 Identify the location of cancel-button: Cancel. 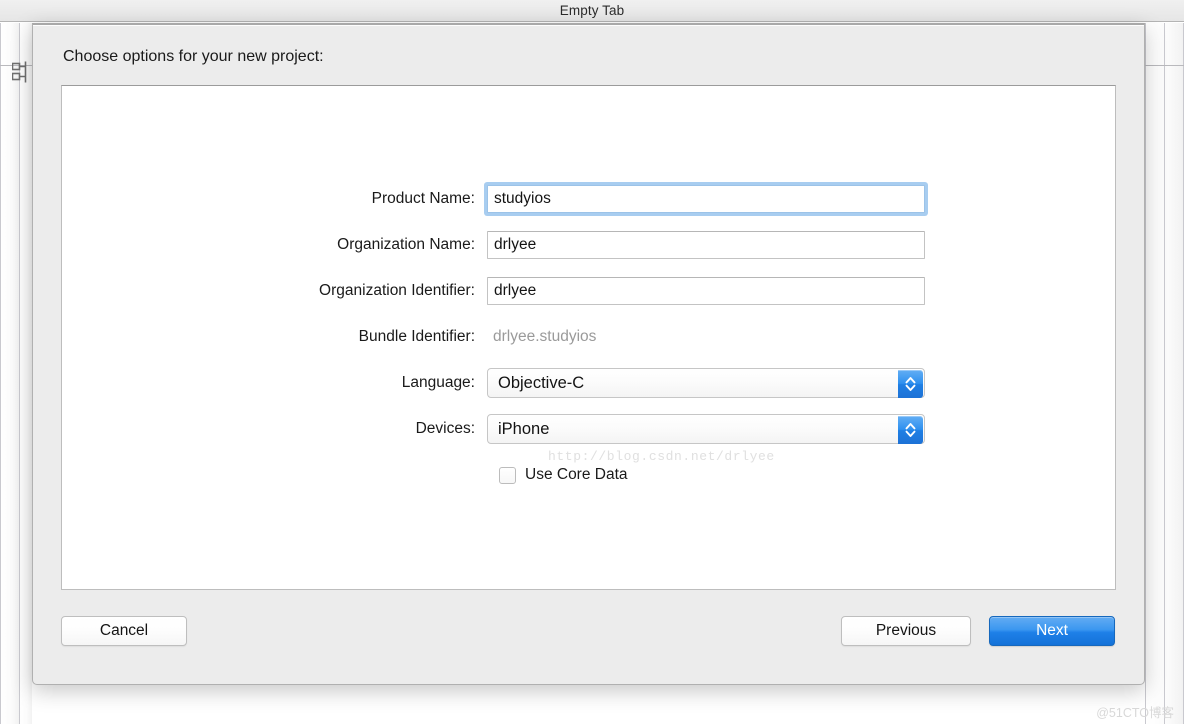
(124, 631).